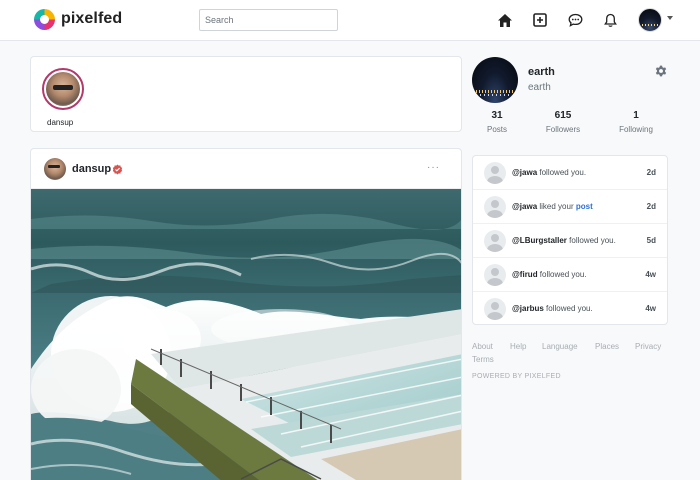  I want to click on profile-username: earth, so click(539, 87).